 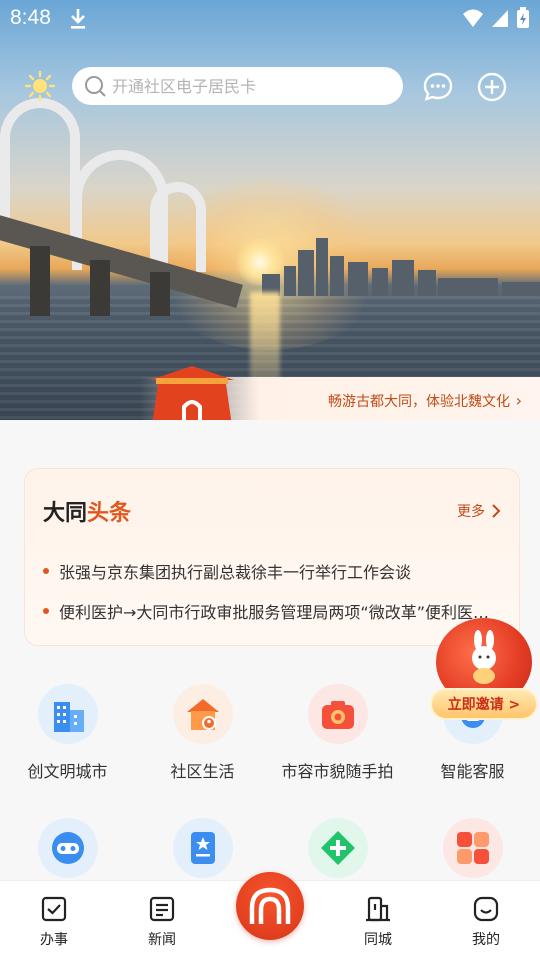 I want to click on service-medical, so click(x=337, y=848).